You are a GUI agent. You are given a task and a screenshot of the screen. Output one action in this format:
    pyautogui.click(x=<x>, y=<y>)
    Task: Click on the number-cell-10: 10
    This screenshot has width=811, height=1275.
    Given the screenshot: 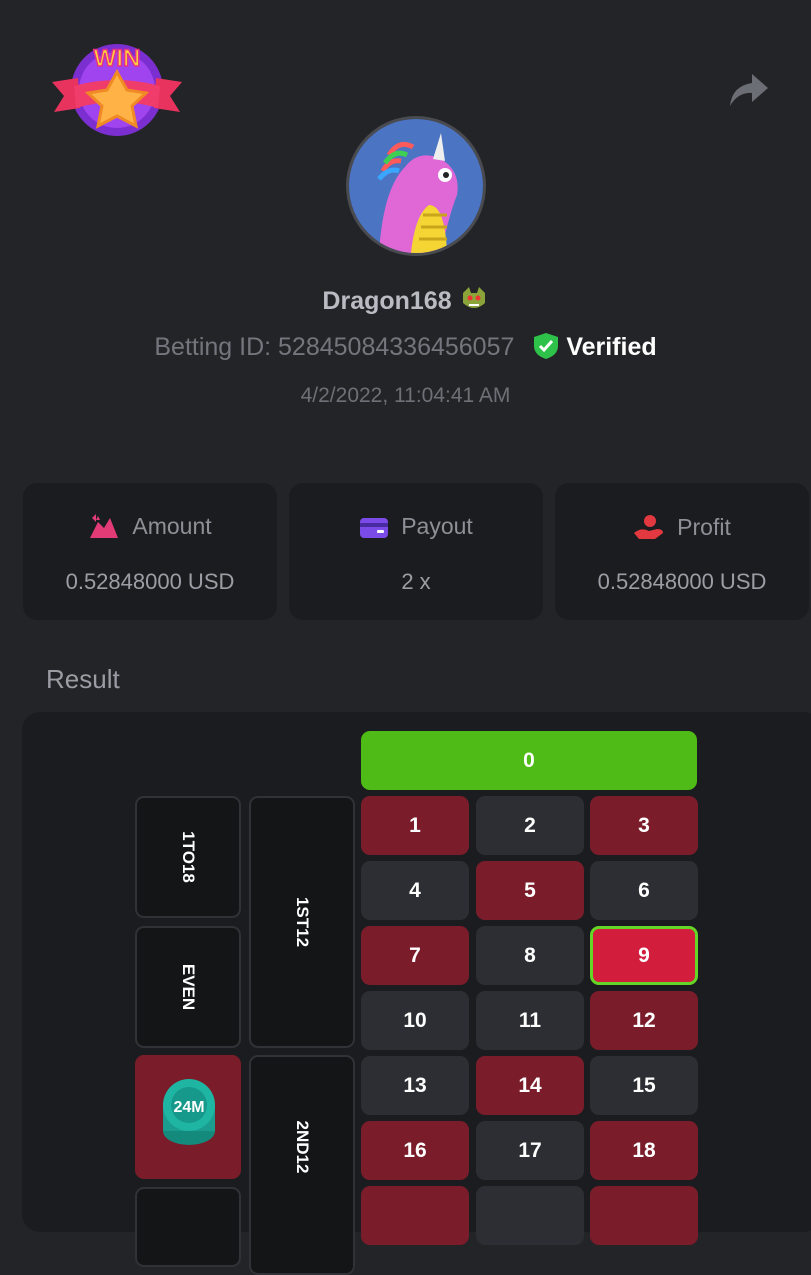 What is the action you would take?
    pyautogui.click(x=415, y=1020)
    